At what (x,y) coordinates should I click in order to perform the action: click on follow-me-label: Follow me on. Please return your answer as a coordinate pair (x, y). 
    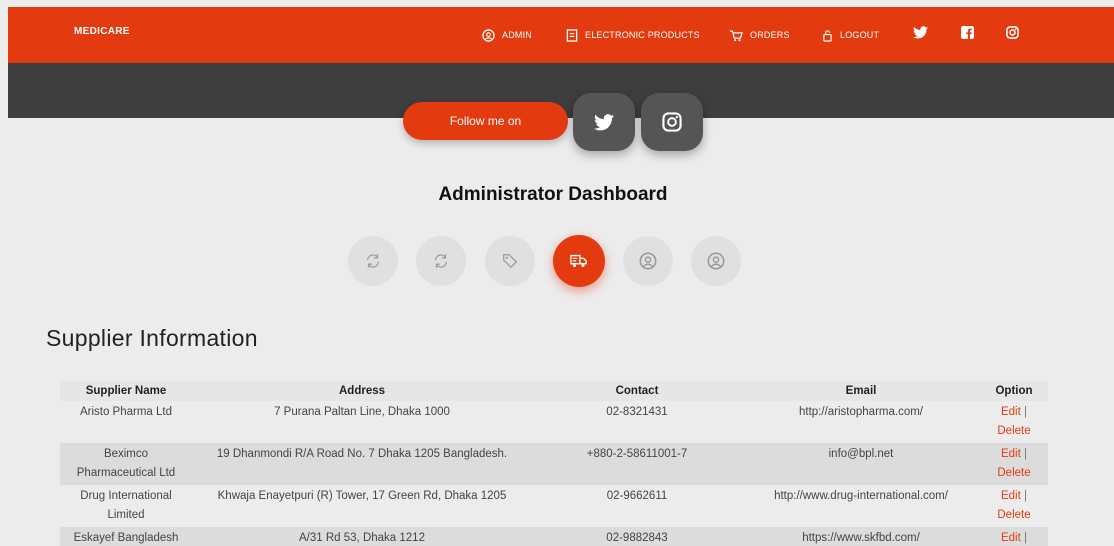
    Looking at the image, I should click on (485, 121).